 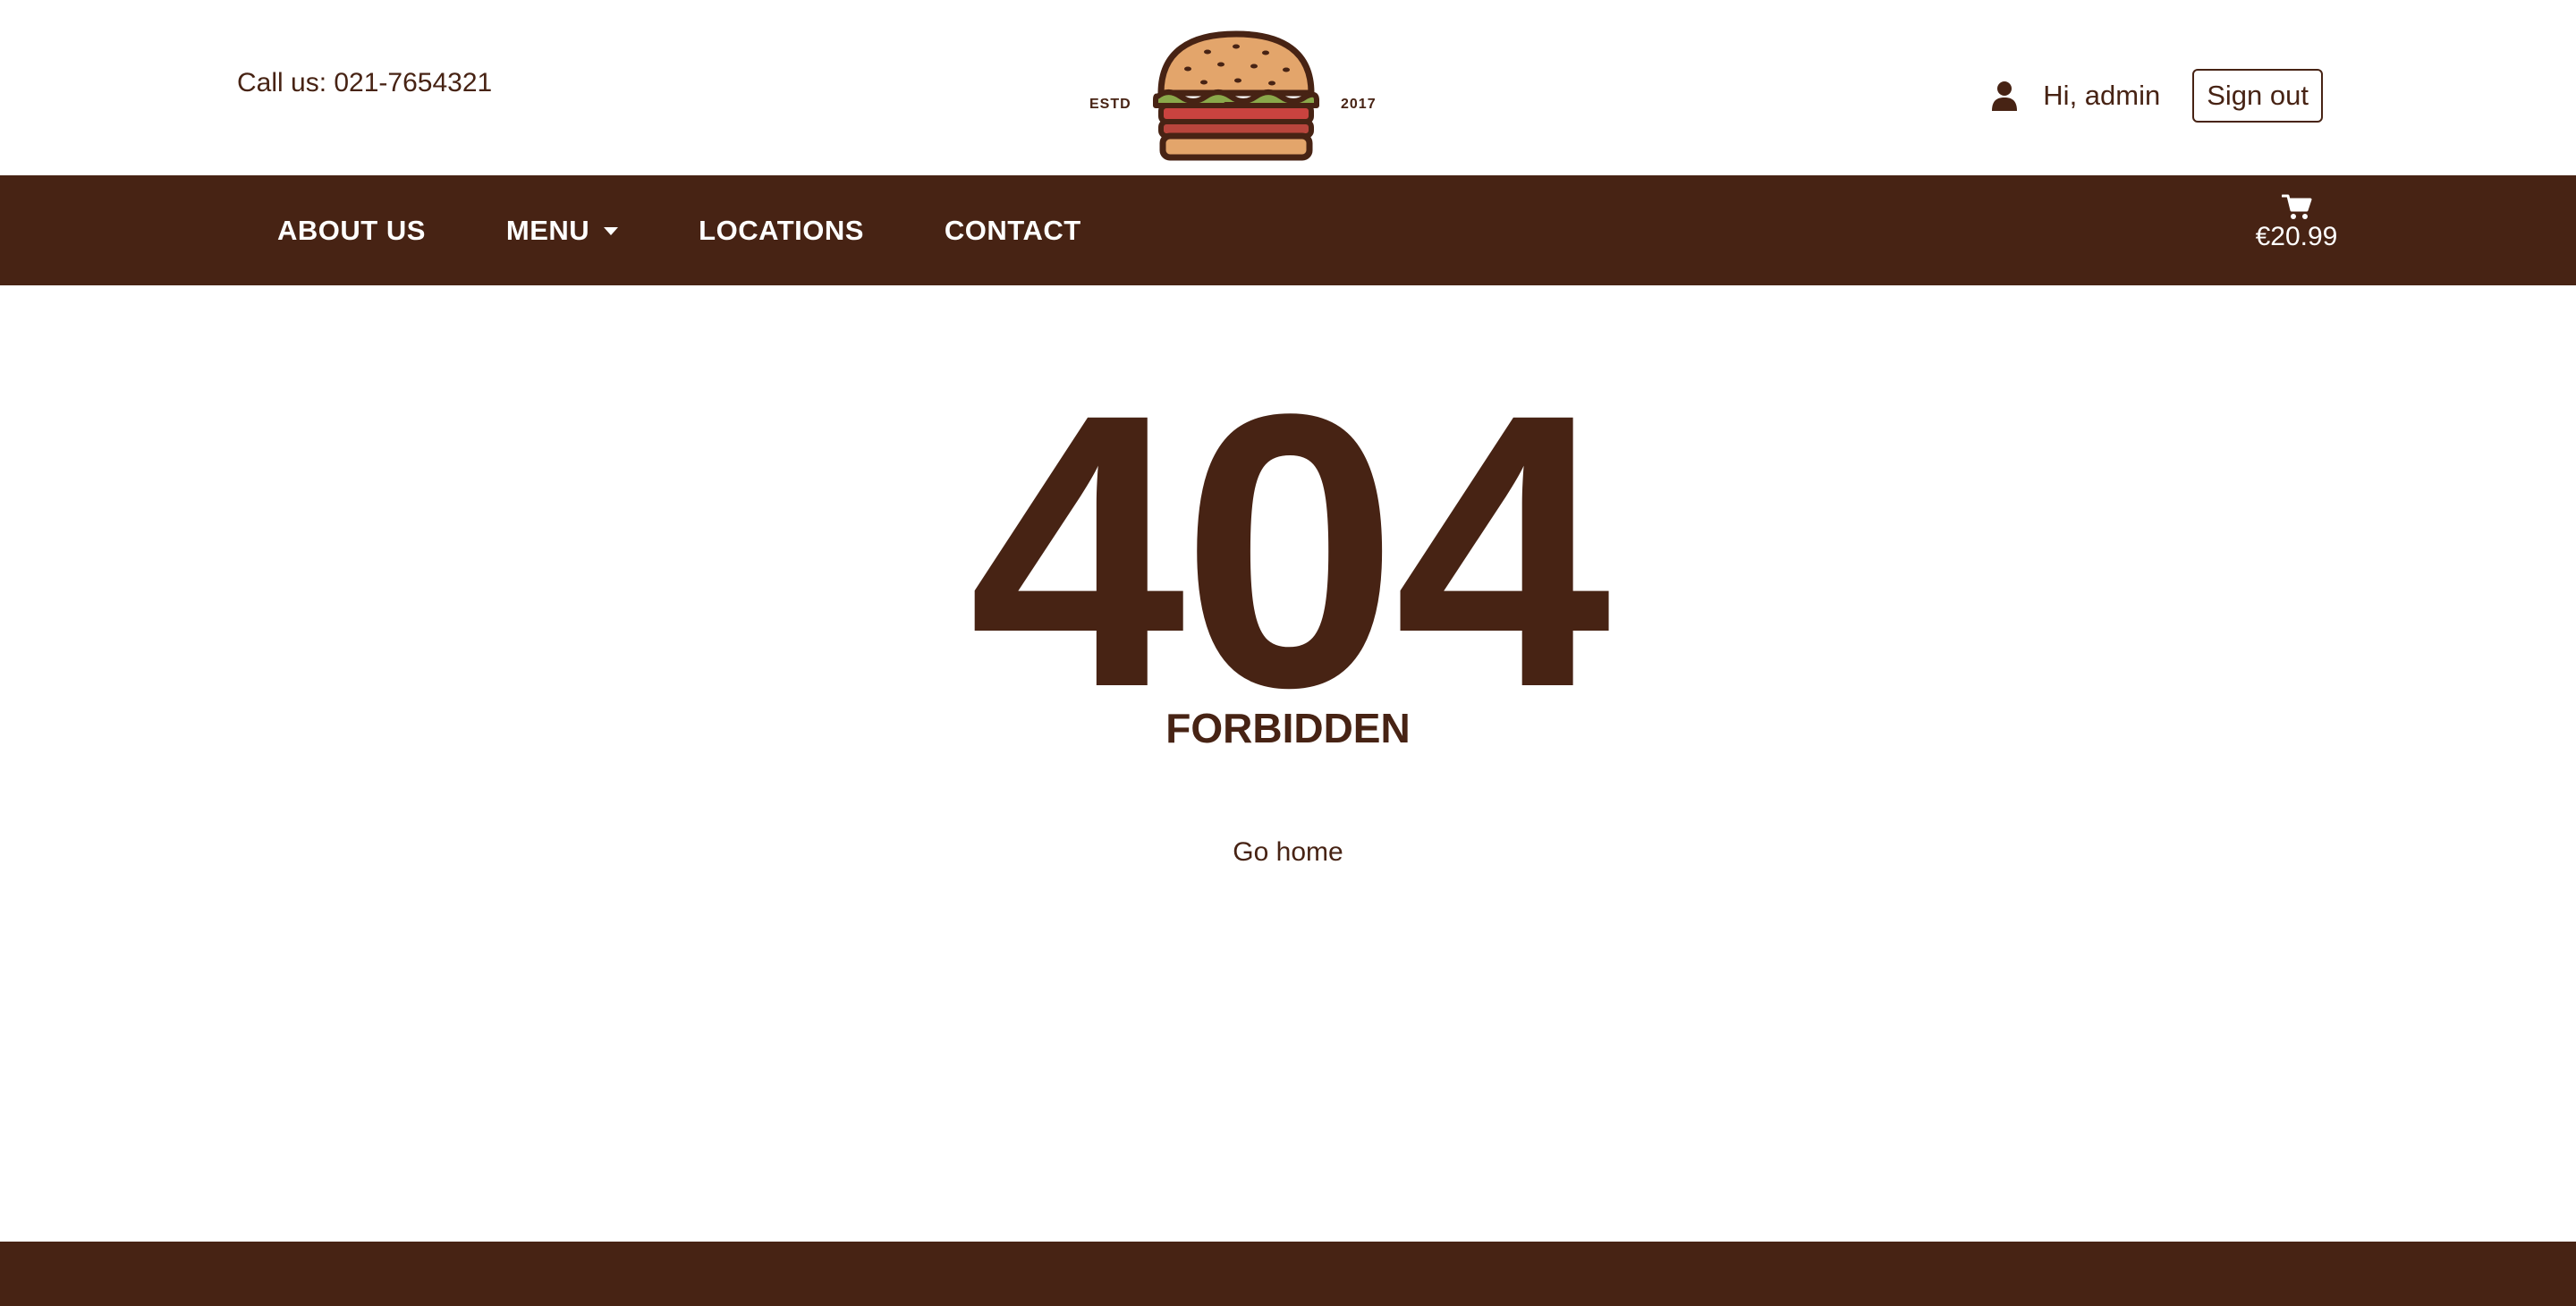 I want to click on nav-locations: LOCATIONS, so click(x=781, y=231).